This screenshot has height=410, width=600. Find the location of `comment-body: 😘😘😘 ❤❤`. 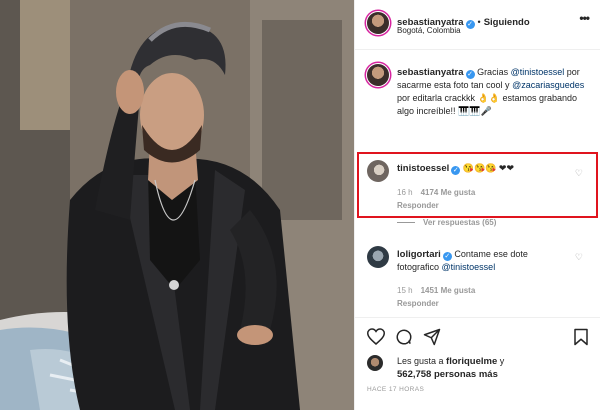

comment-body: 😘😘😘 ❤❤ is located at coordinates (488, 168).